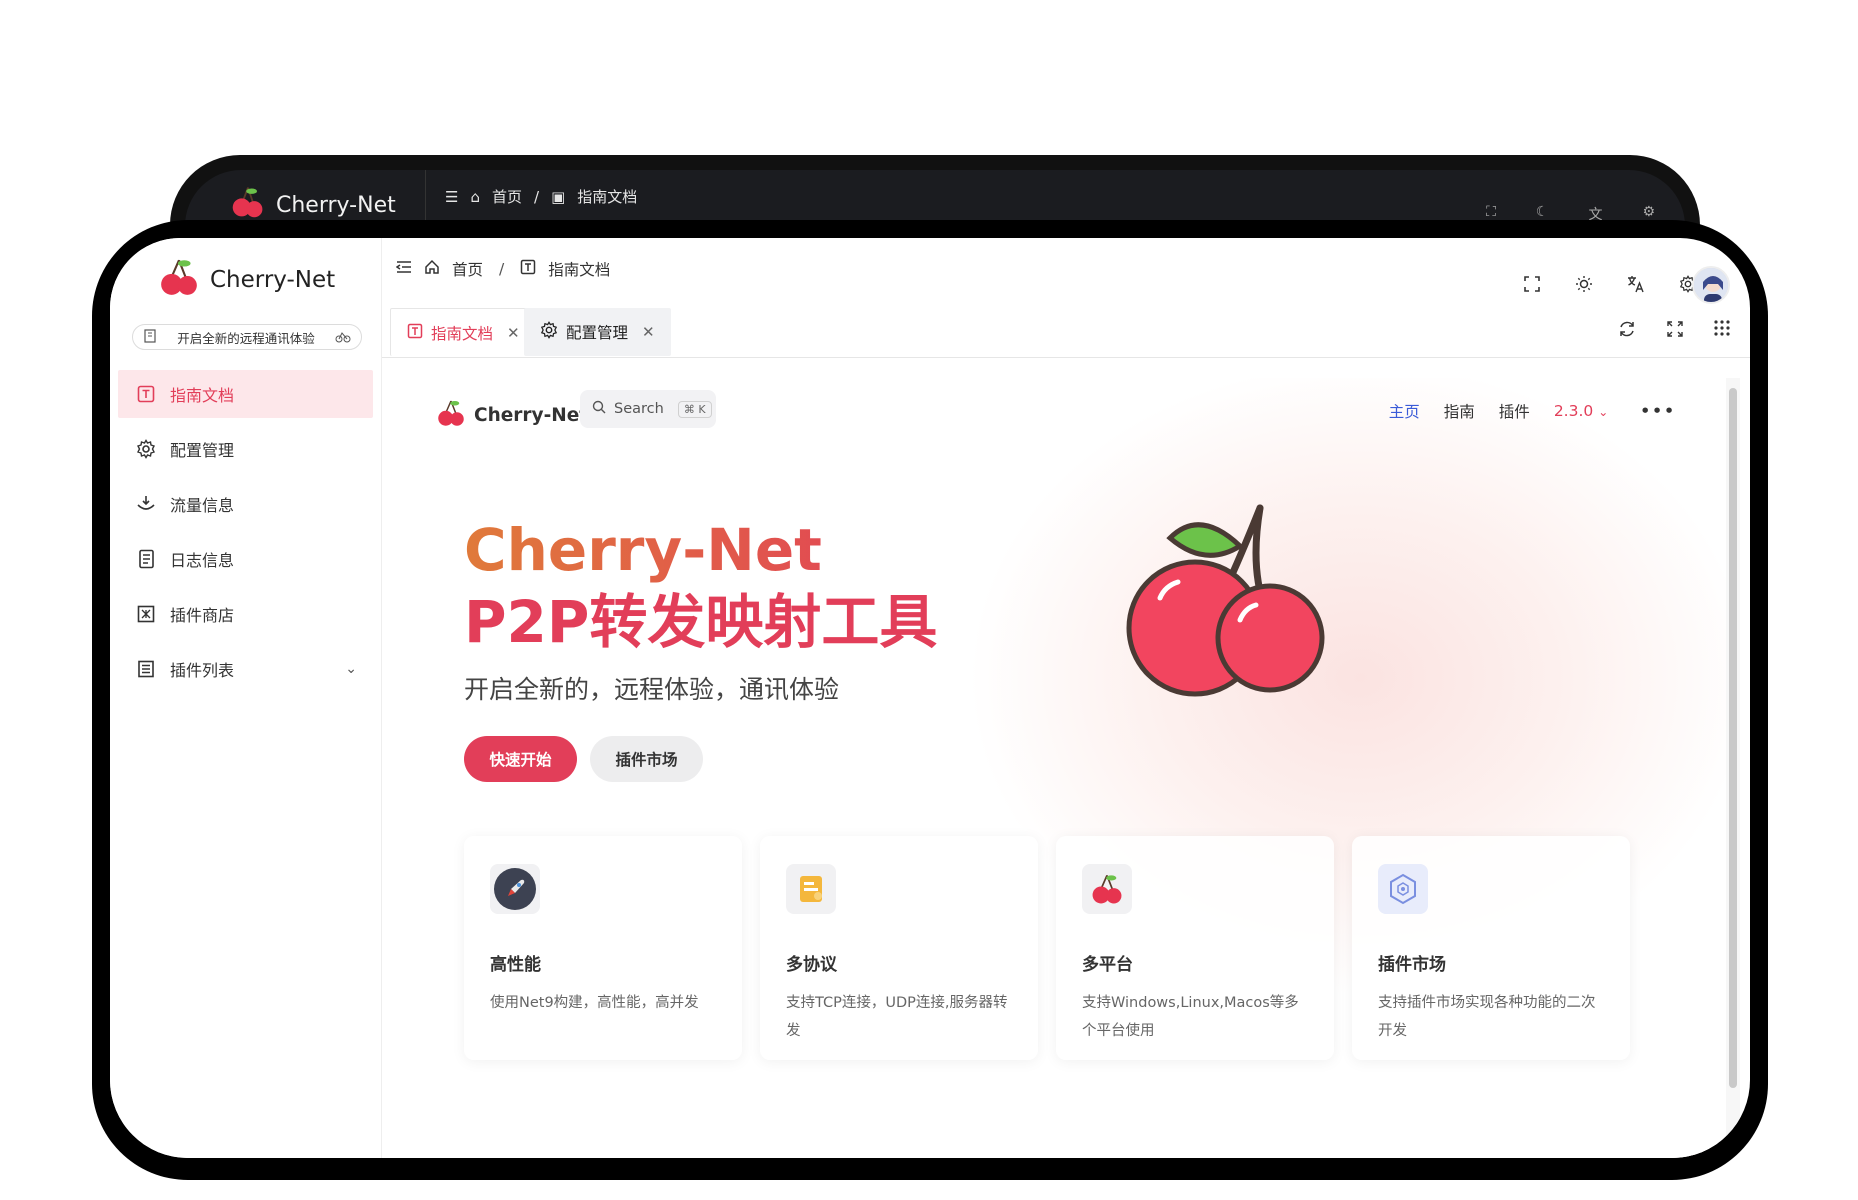 The width and height of the screenshot is (1858, 1200). What do you see at coordinates (245, 614) in the screenshot?
I see `sidebar-item-store: 插件商店` at bounding box center [245, 614].